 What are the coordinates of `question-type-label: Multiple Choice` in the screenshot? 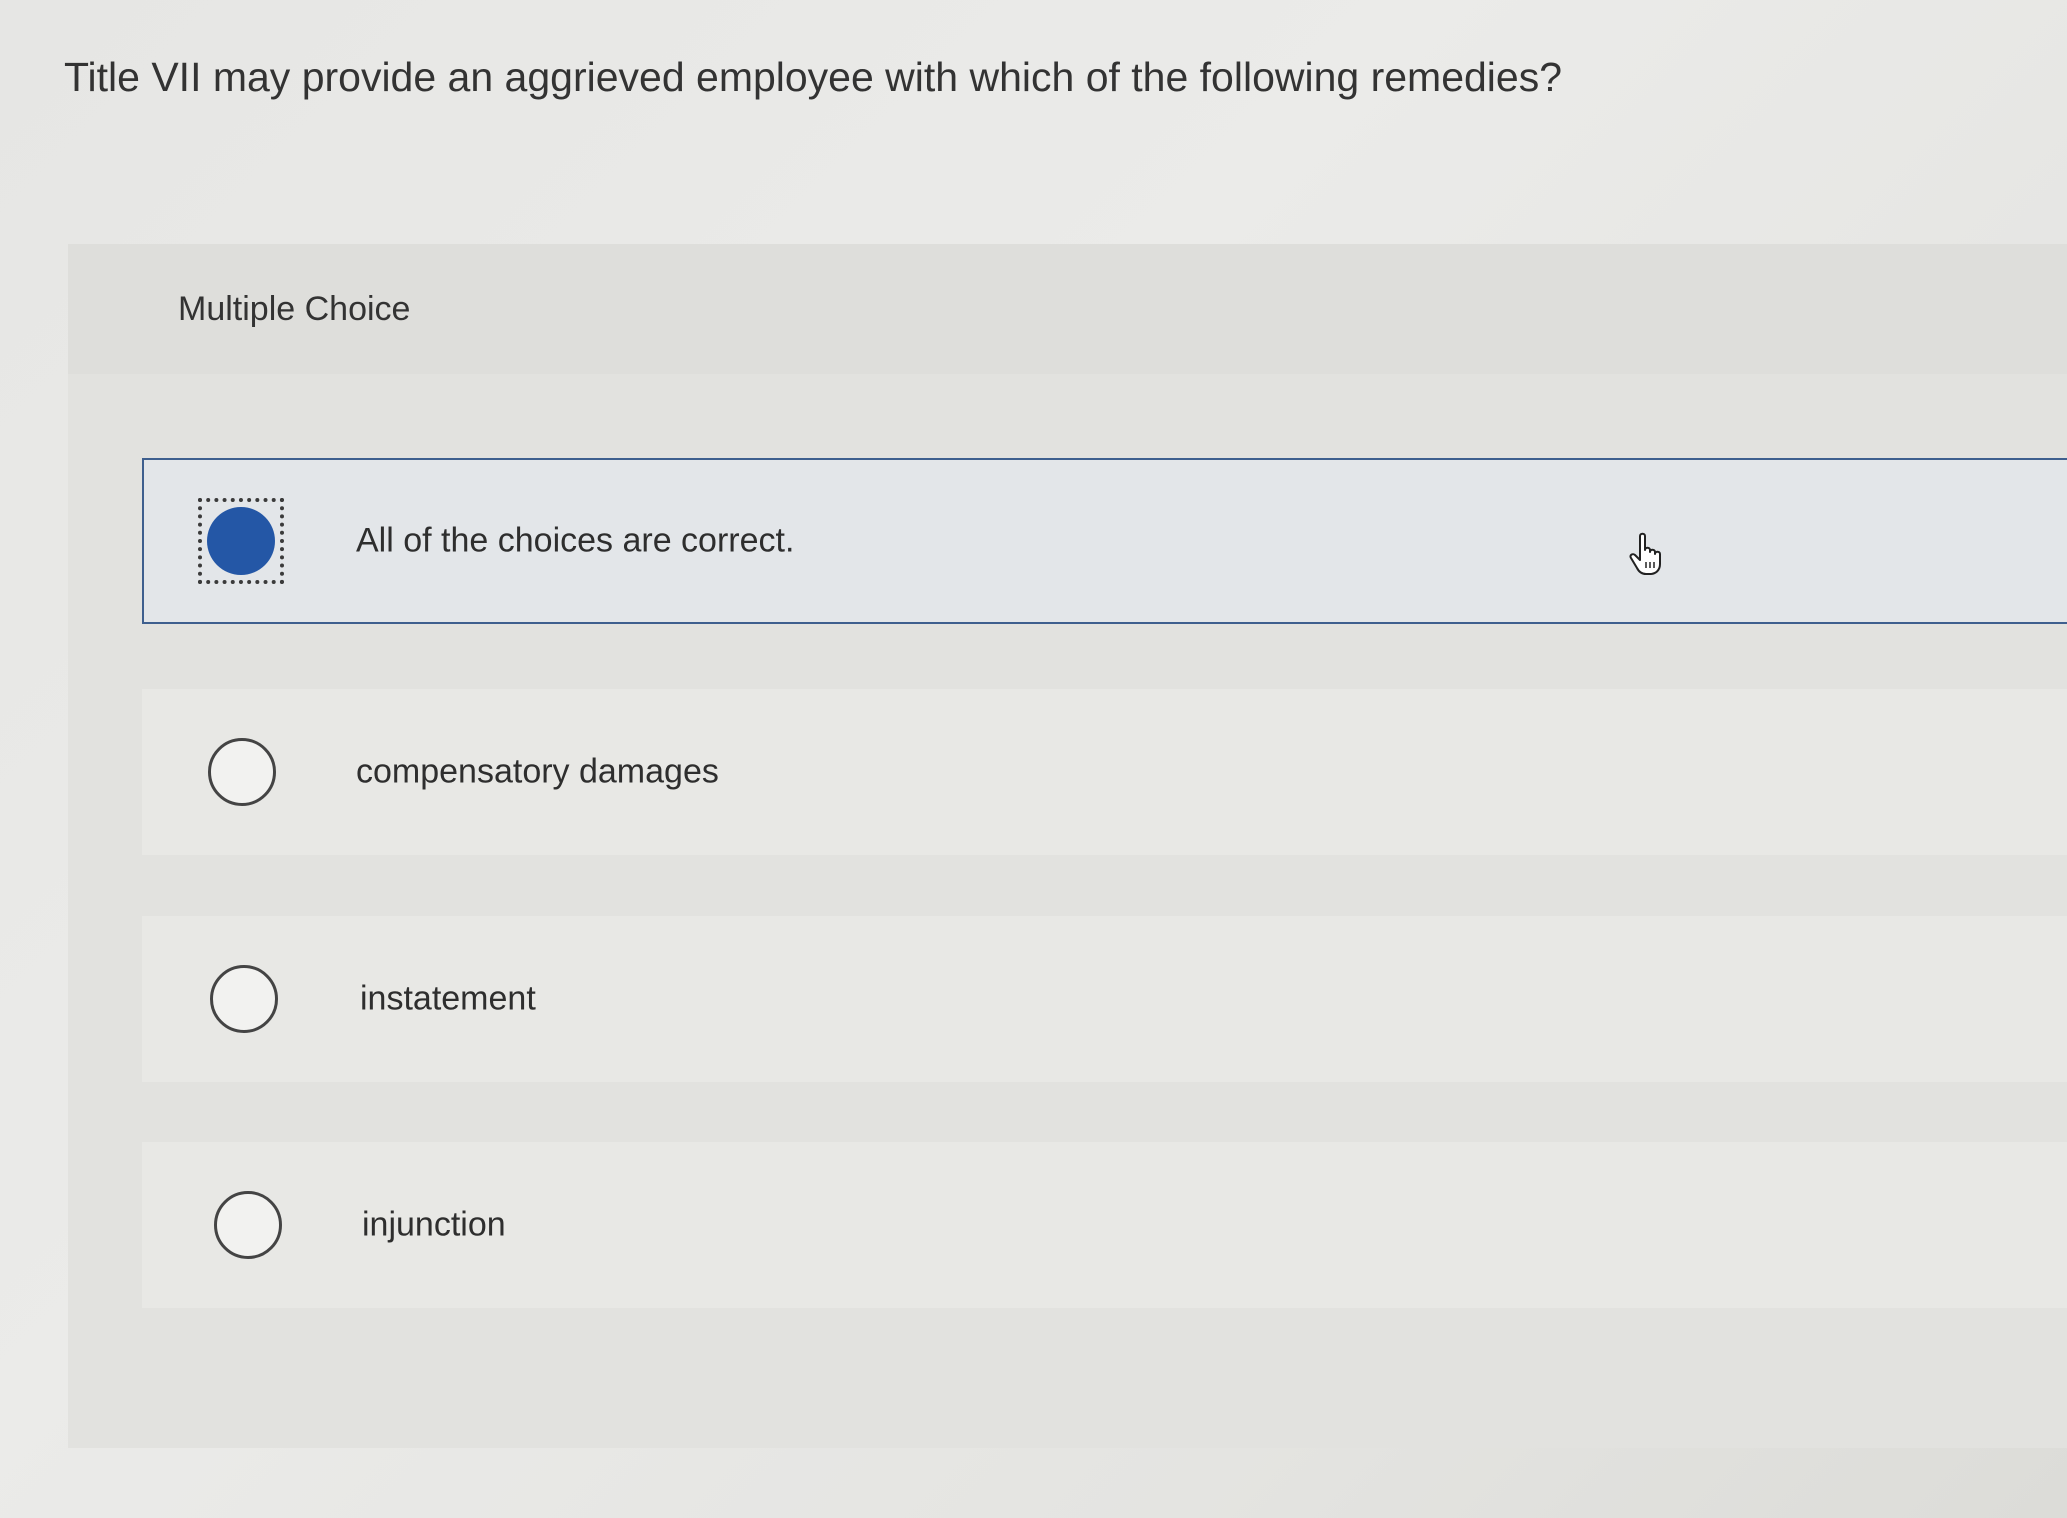 It's located at (294, 309).